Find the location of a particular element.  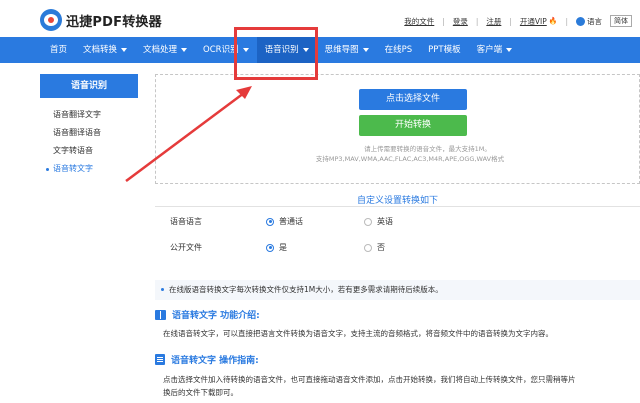

nav-ppt-template: PPT模板 is located at coordinates (444, 50).